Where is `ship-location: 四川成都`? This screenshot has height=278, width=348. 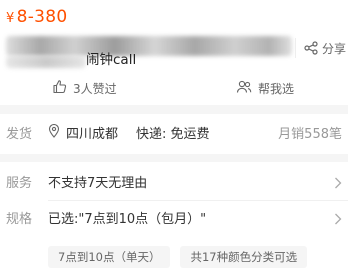 ship-location: 四川成都 is located at coordinates (83, 134).